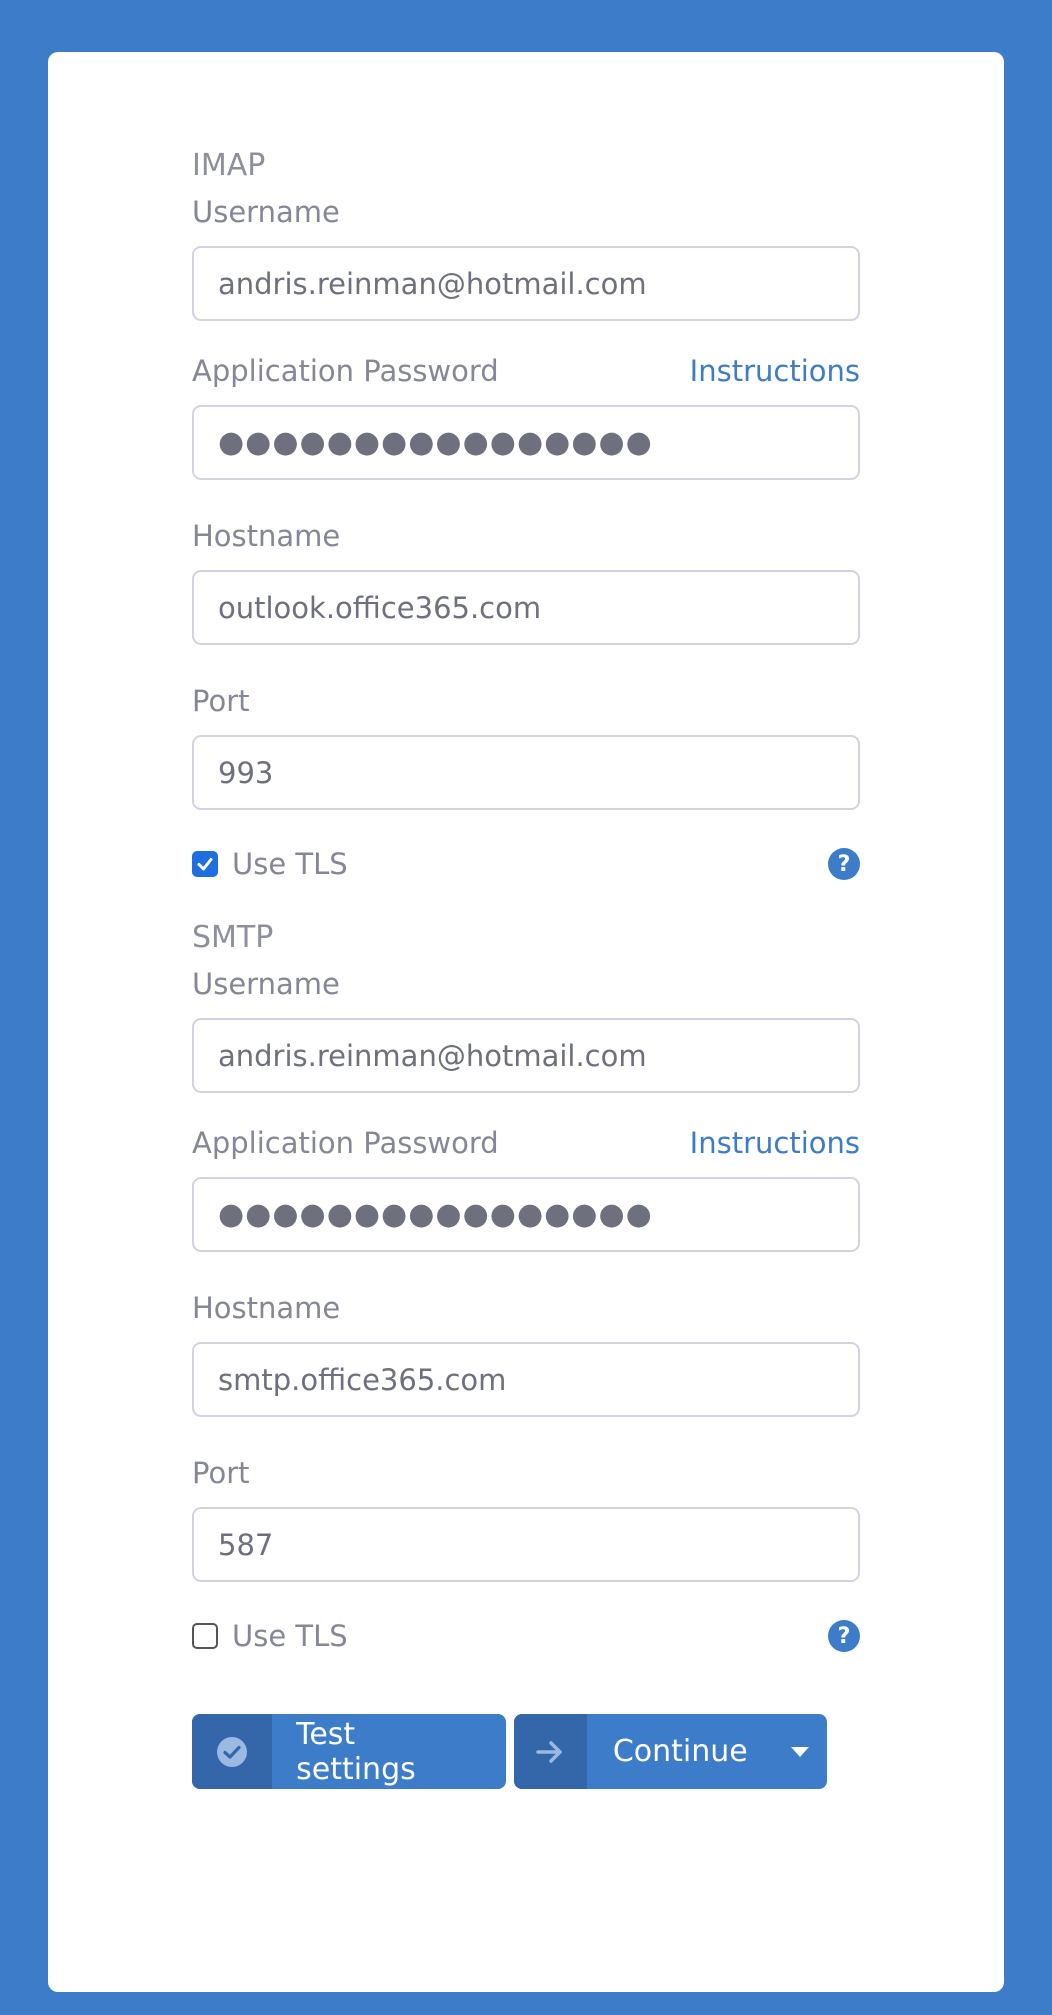  What do you see at coordinates (345, 1143) in the screenshot?
I see `smtp-password-label: Application Password` at bounding box center [345, 1143].